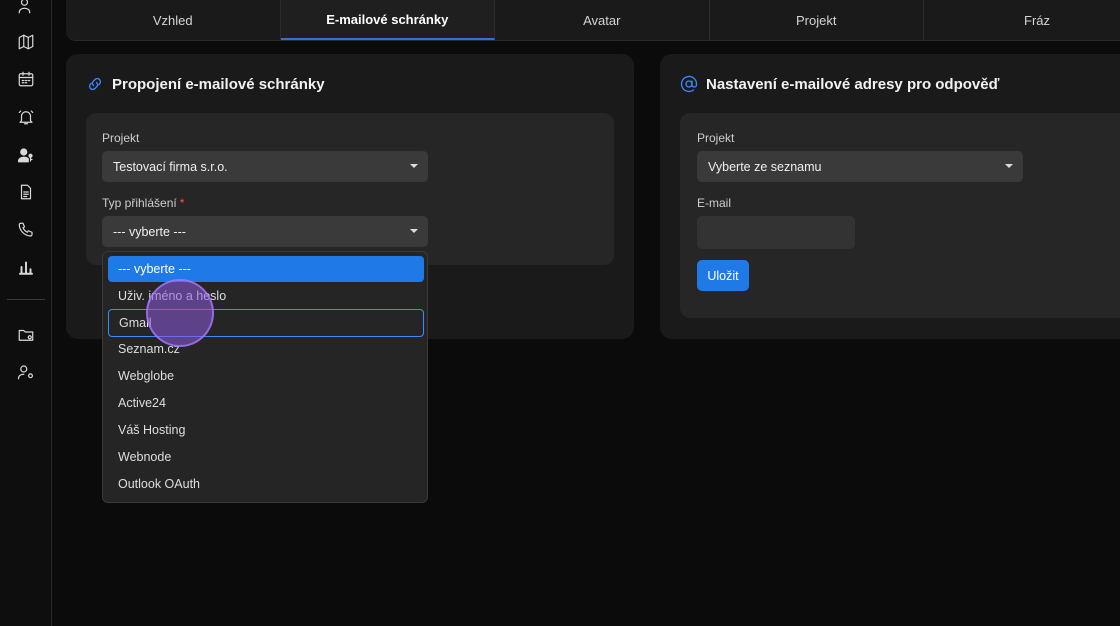  What do you see at coordinates (266, 269) in the screenshot?
I see `login-type-option: --- vyberte ---` at bounding box center [266, 269].